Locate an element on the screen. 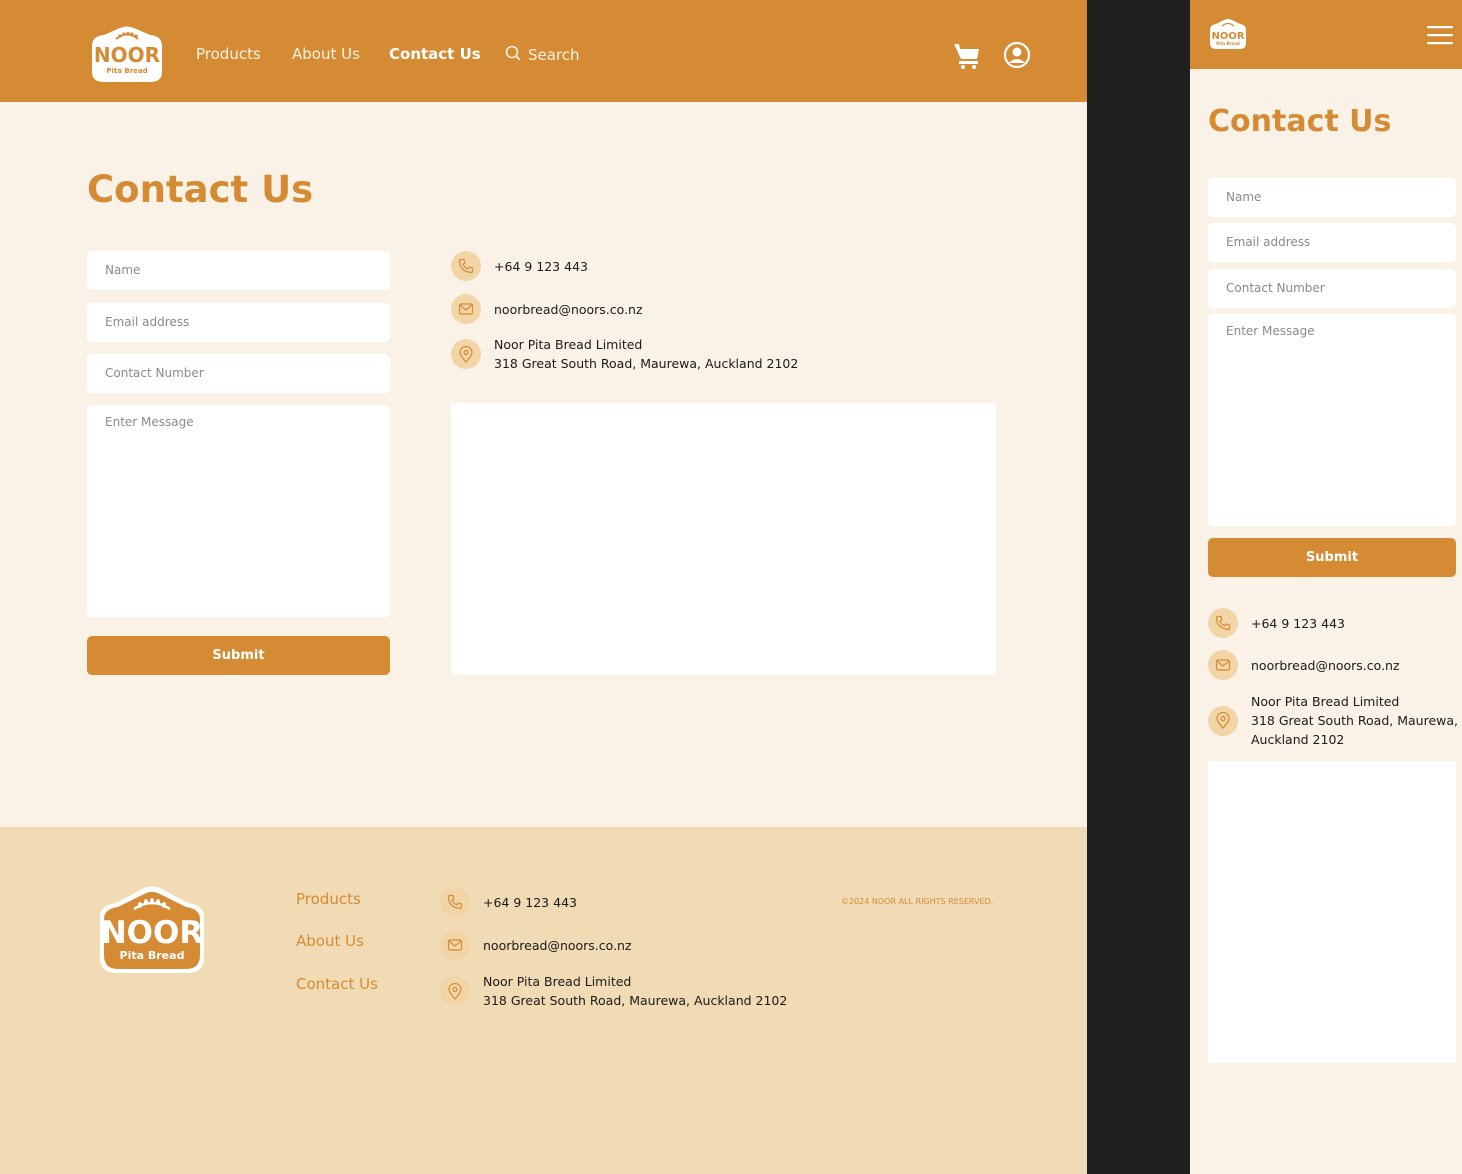  map-embed is located at coordinates (723, 539).